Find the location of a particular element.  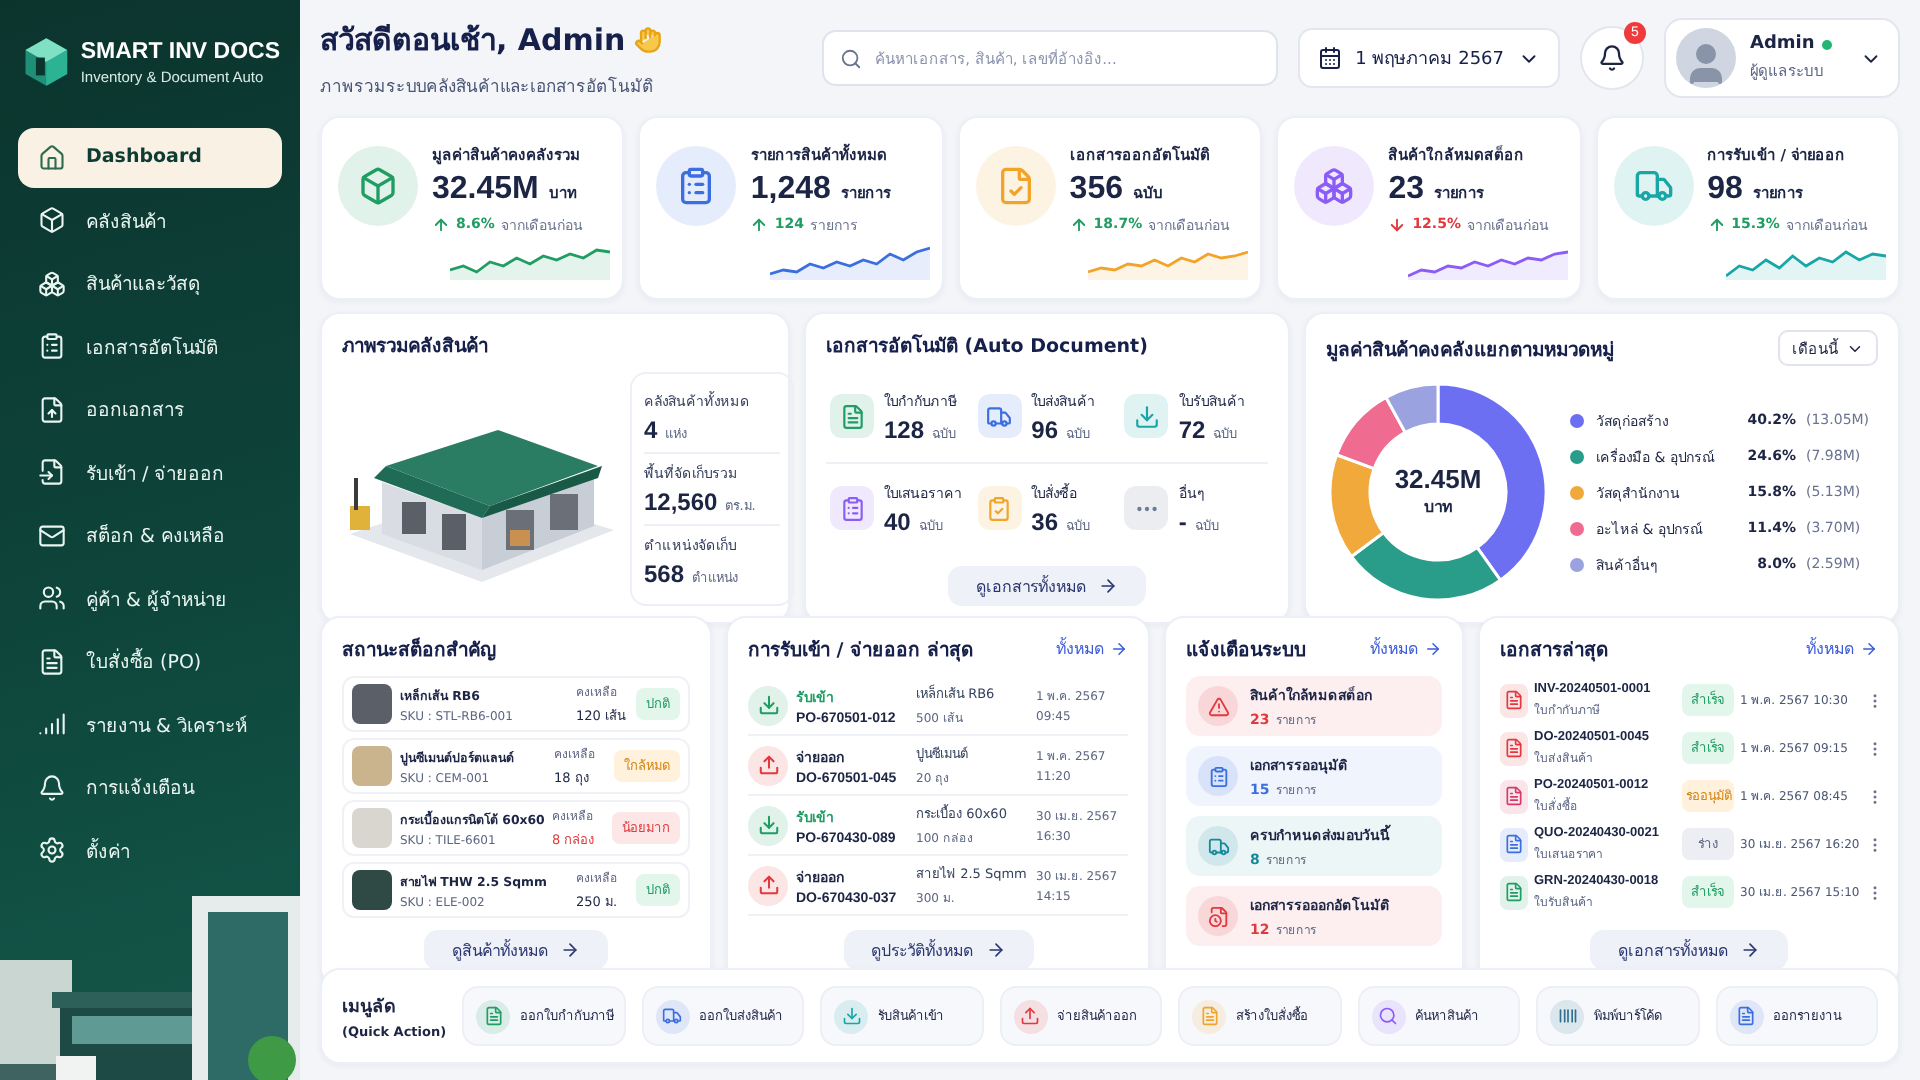

sidebar-item: รายงาน & วิเคราะห์ is located at coordinates (150, 724).